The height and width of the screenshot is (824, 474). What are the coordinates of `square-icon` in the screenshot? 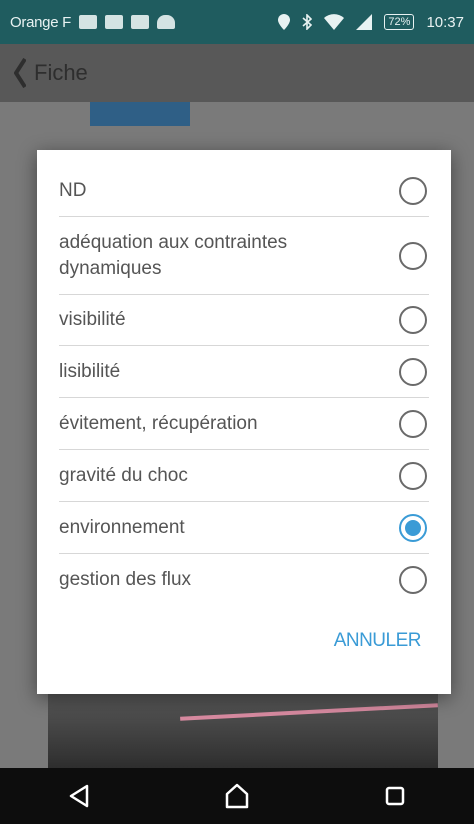 It's located at (395, 796).